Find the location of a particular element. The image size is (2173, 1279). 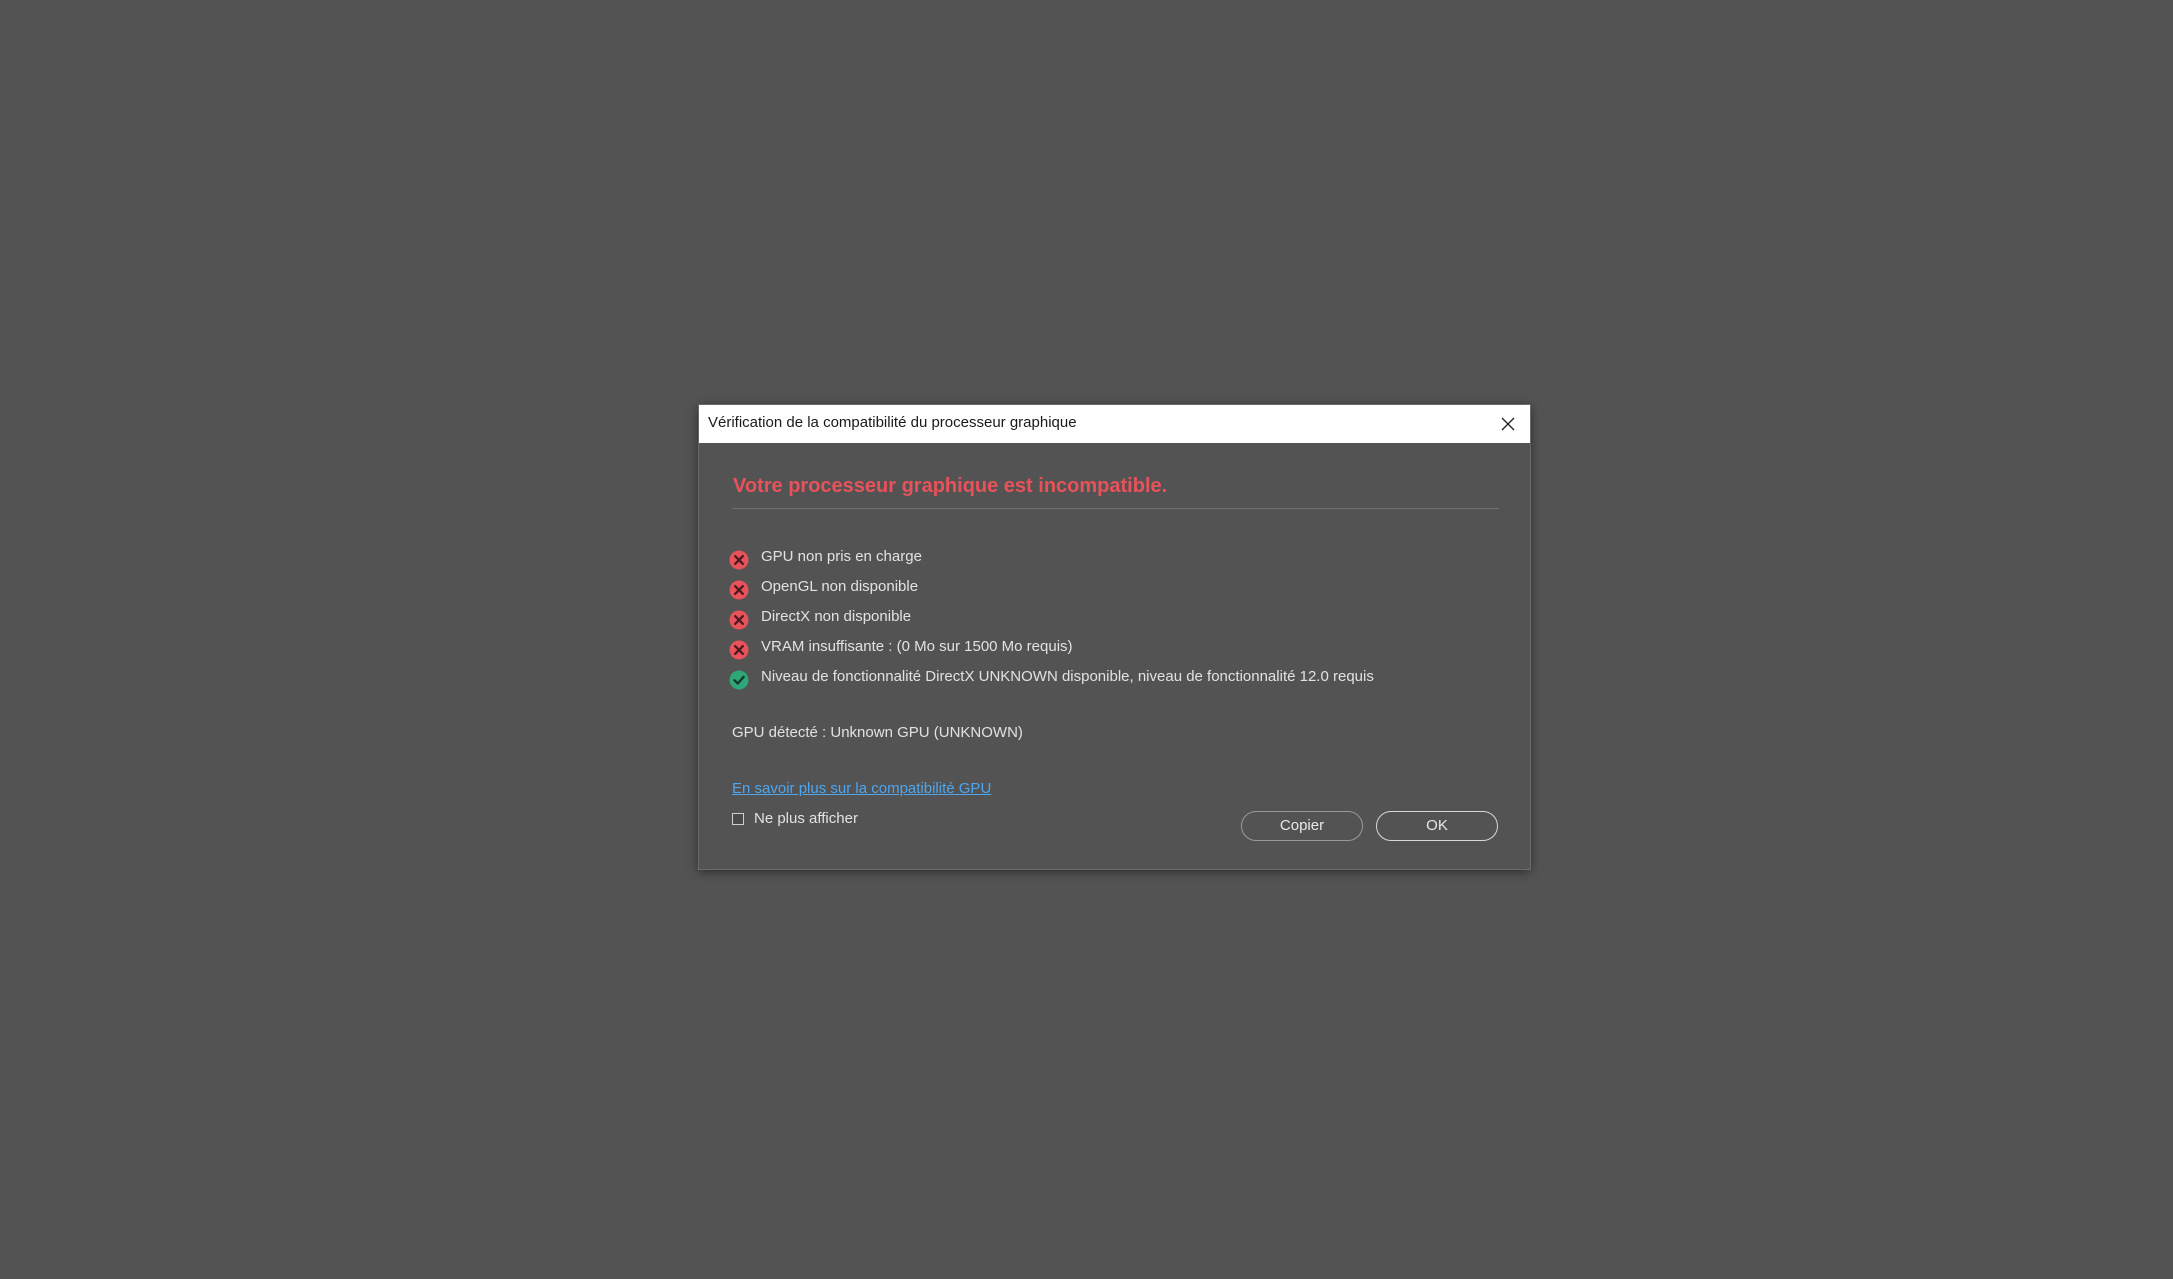

close-button is located at coordinates (1508, 424).